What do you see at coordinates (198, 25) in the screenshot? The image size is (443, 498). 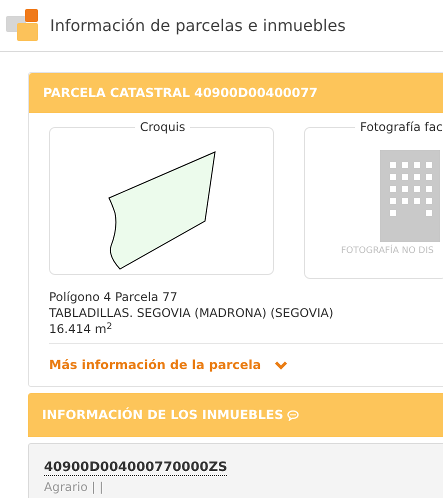 I see `page-title: Información de parcelas e inmuebles` at bounding box center [198, 25].